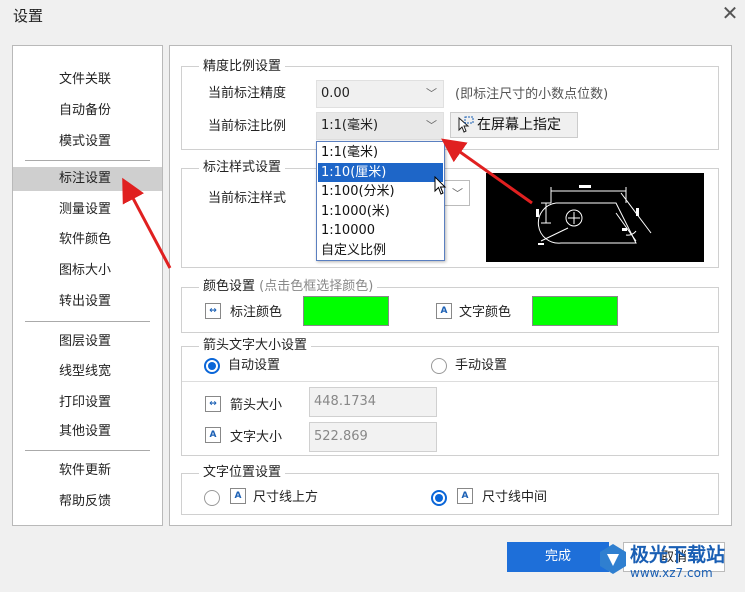 Image resolution: width=745 pixels, height=592 pixels. What do you see at coordinates (87, 432) in the screenshot?
I see `sidebar-item-other: 其他设置` at bounding box center [87, 432].